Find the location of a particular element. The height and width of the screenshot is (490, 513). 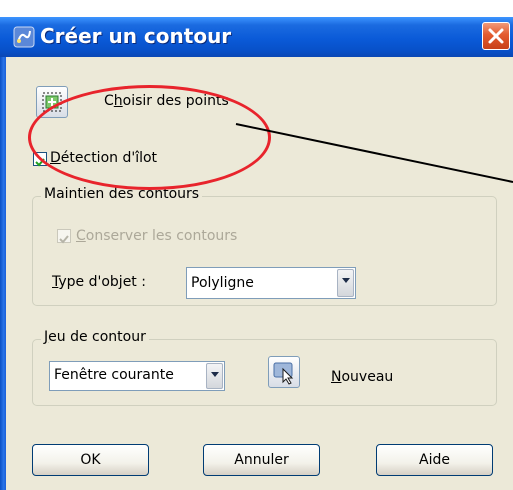

new-boundary-set-button is located at coordinates (284, 372).